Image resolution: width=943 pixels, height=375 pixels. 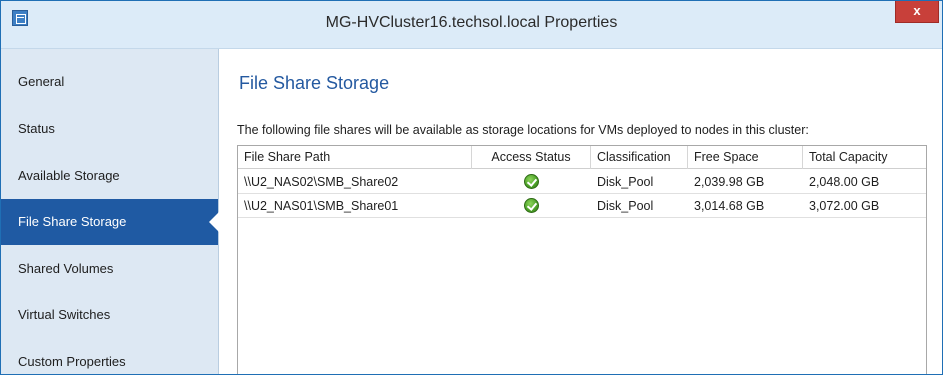 I want to click on cell-total-capacity: 3,072.00 GB, so click(x=844, y=206).